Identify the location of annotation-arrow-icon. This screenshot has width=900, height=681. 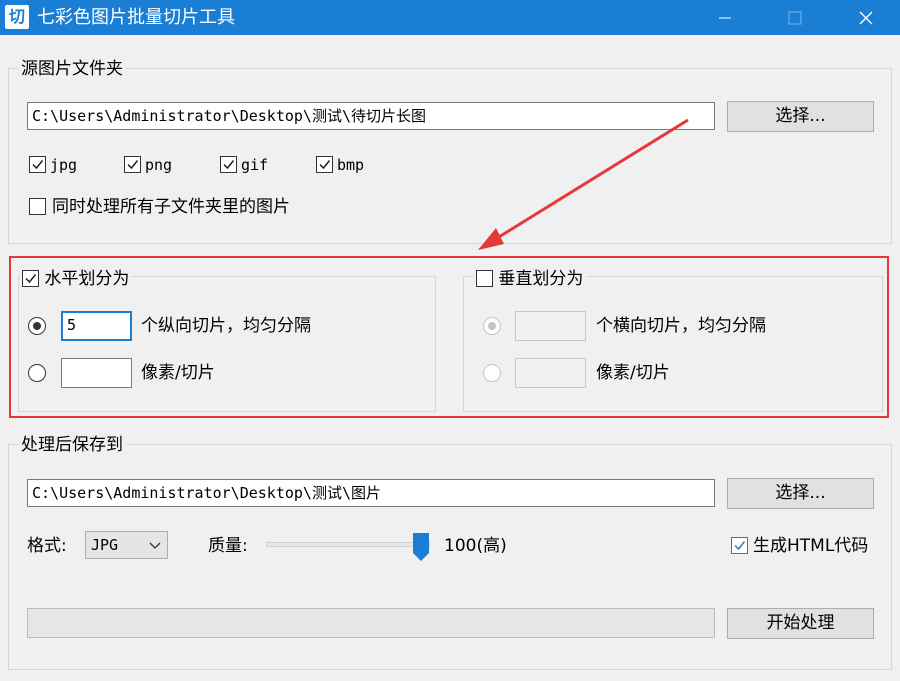
(583, 184).